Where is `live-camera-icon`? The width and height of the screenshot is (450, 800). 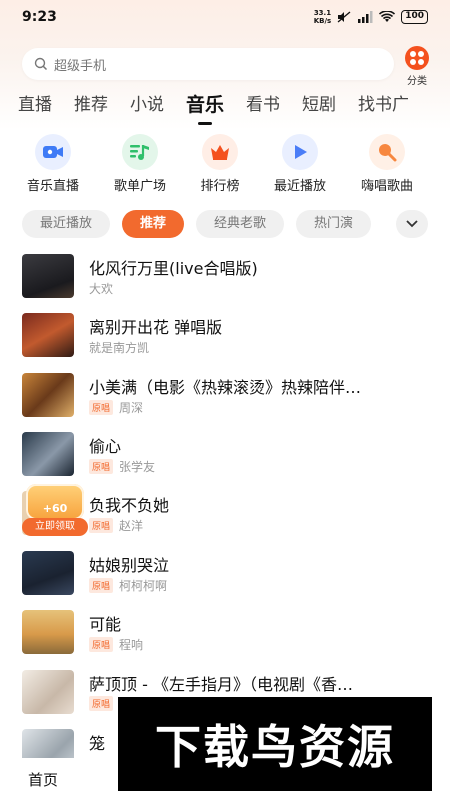
live-camera-icon is located at coordinates (53, 152).